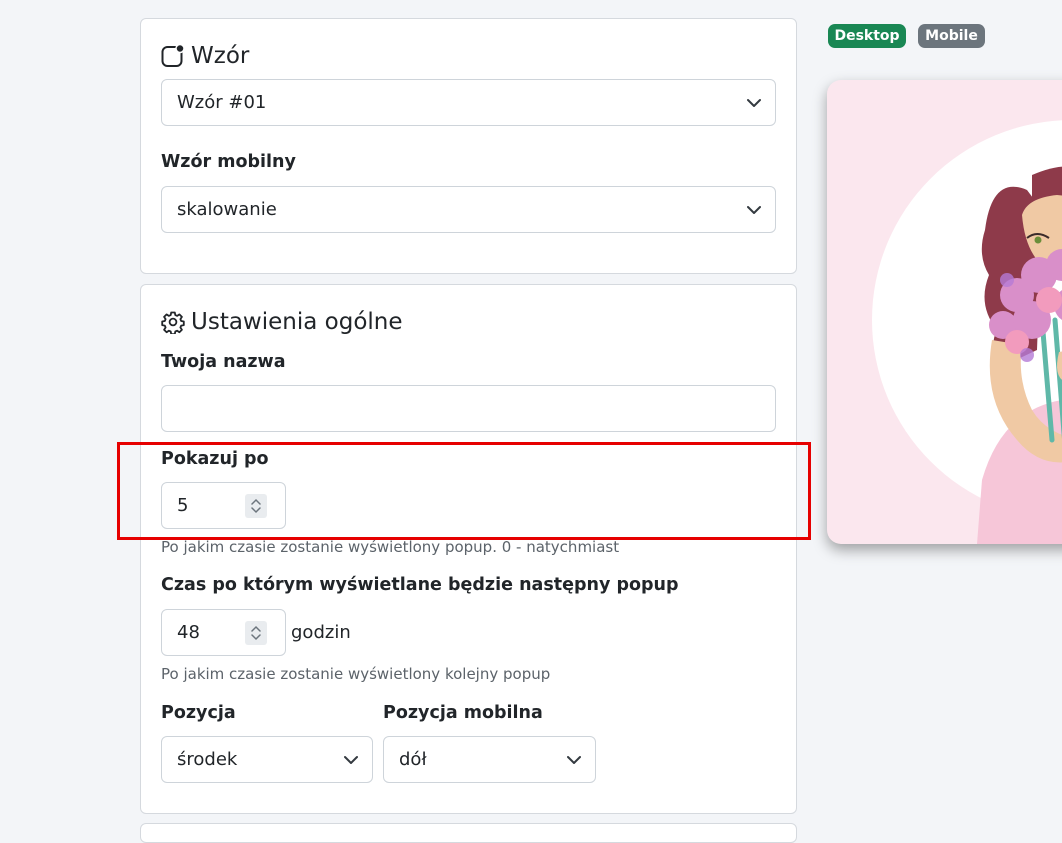 The height and width of the screenshot is (843, 1062). I want to click on position-select: środek, so click(267, 759).